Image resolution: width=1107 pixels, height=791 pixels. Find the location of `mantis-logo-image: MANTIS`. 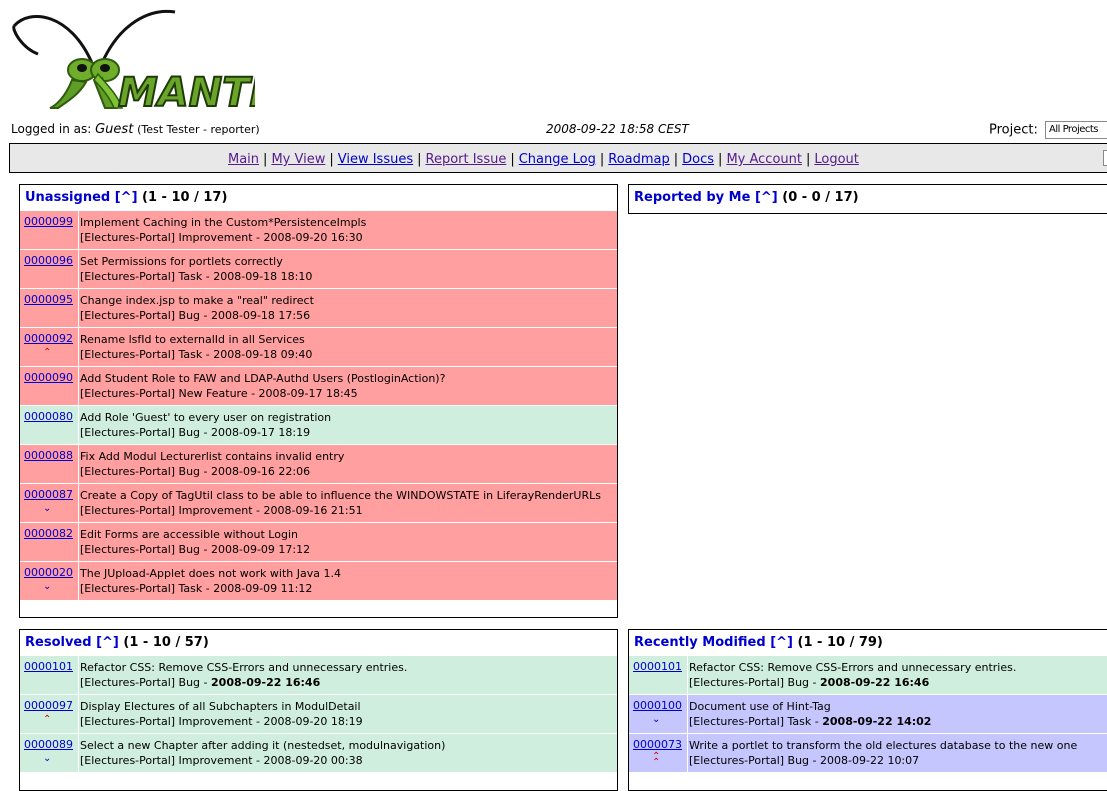

mantis-logo-image: MANTIS is located at coordinates (153, 63).